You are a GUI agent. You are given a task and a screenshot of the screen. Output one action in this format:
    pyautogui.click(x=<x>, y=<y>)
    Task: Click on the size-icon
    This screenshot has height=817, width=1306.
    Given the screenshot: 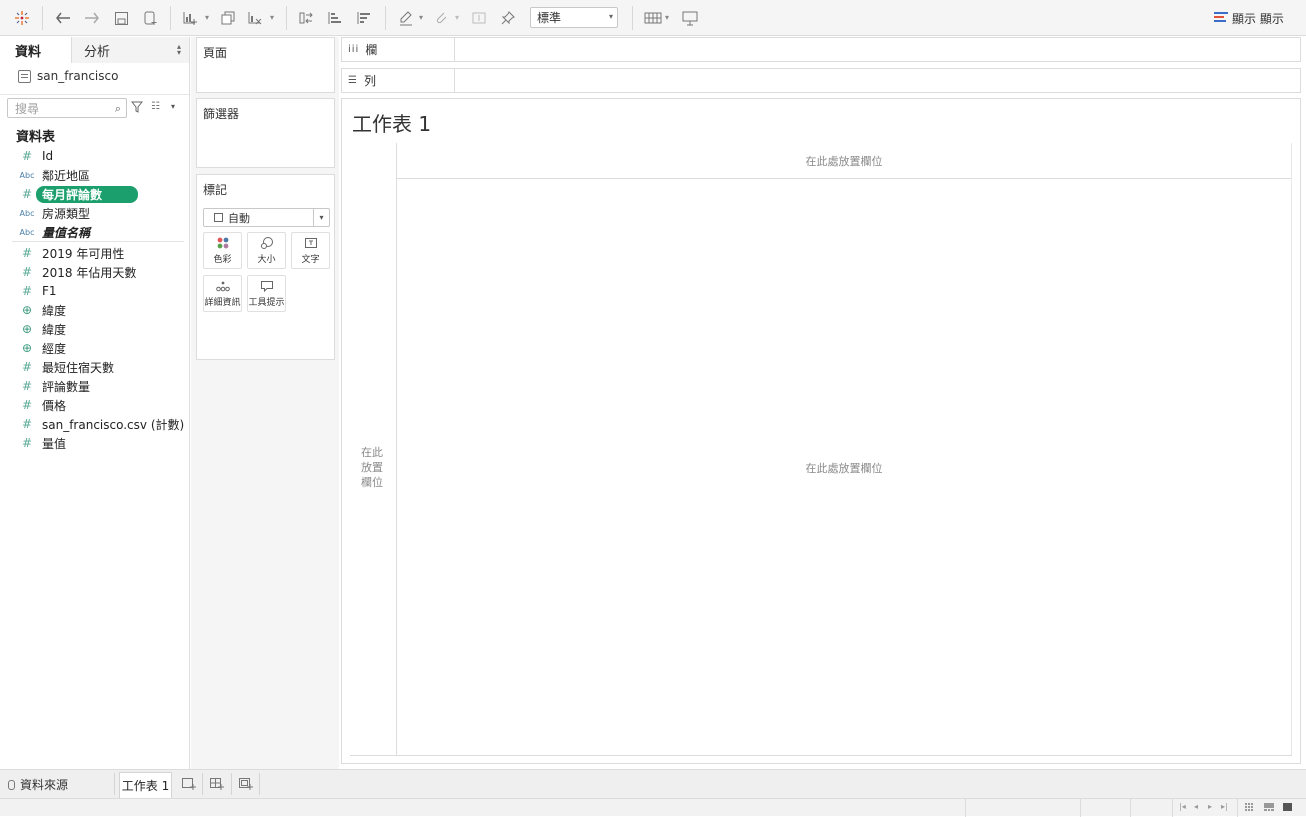 What is the action you would take?
    pyautogui.click(x=267, y=243)
    